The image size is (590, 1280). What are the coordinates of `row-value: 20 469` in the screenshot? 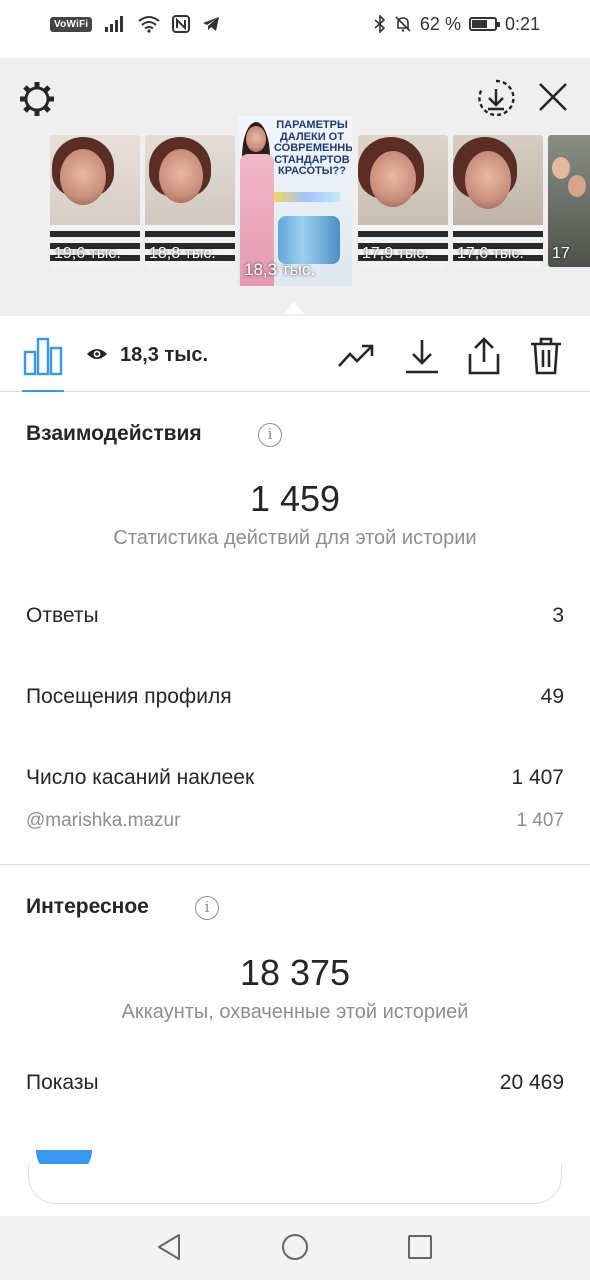 It's located at (531, 1082).